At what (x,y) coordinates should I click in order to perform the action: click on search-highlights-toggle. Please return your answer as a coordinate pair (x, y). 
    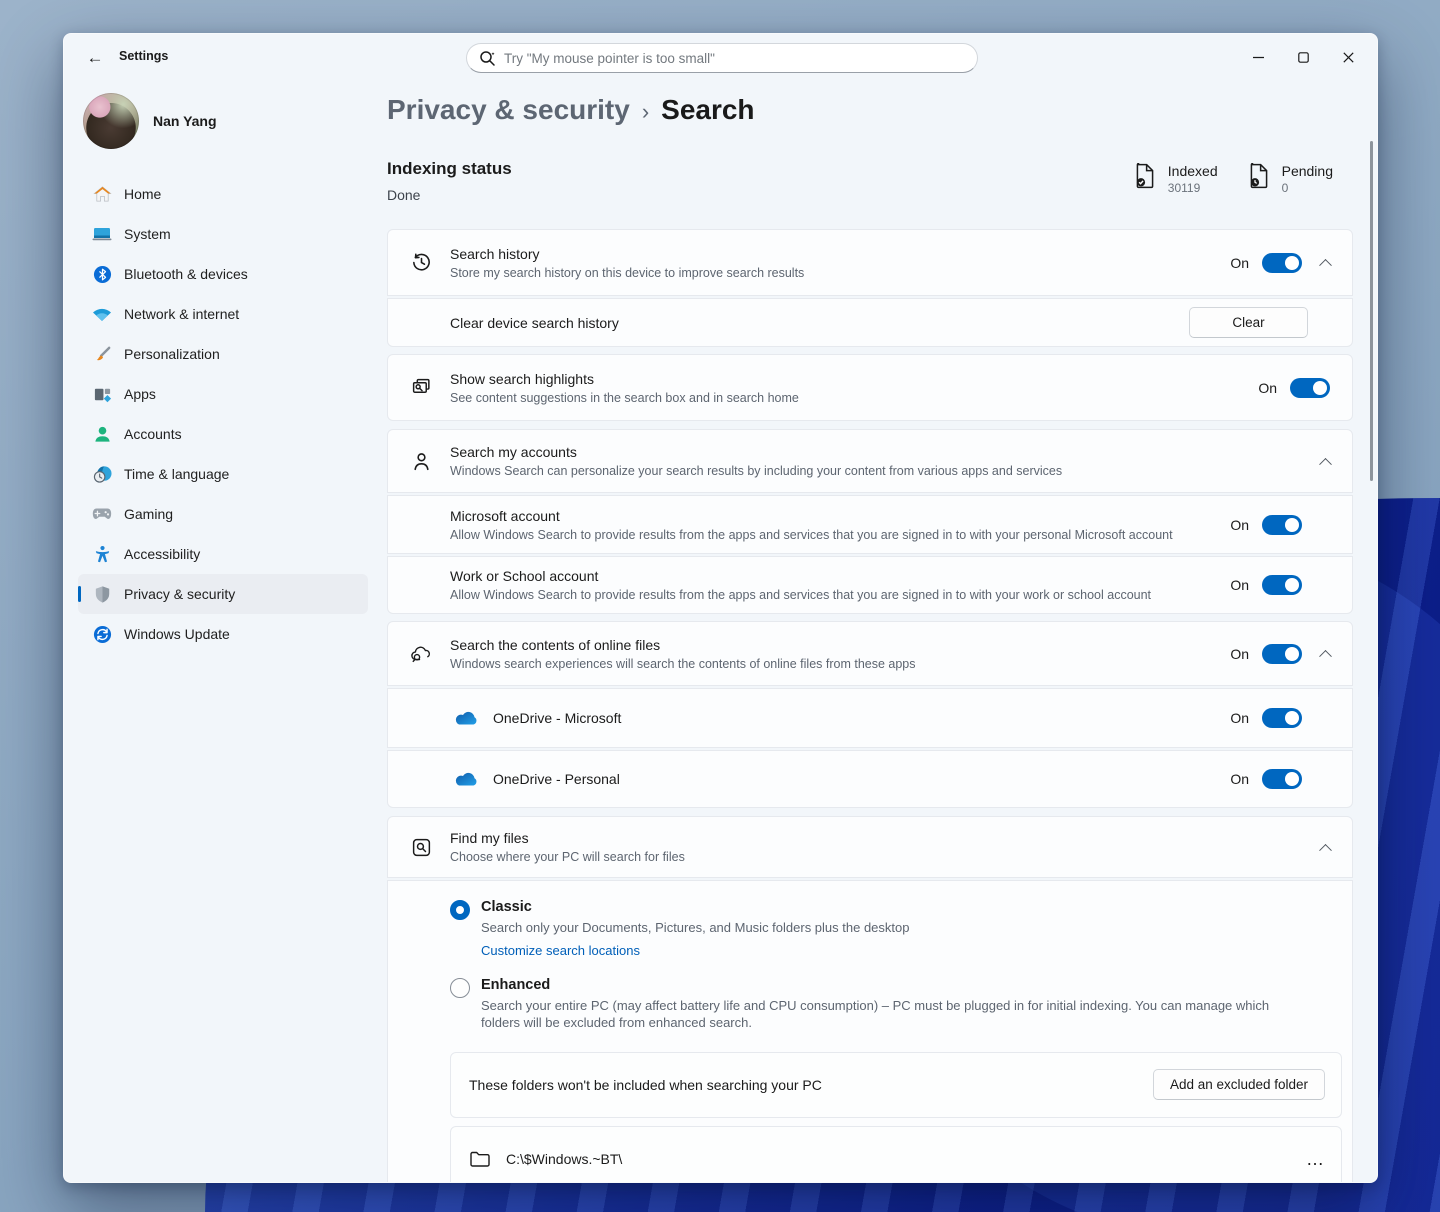
    Looking at the image, I should click on (1310, 387).